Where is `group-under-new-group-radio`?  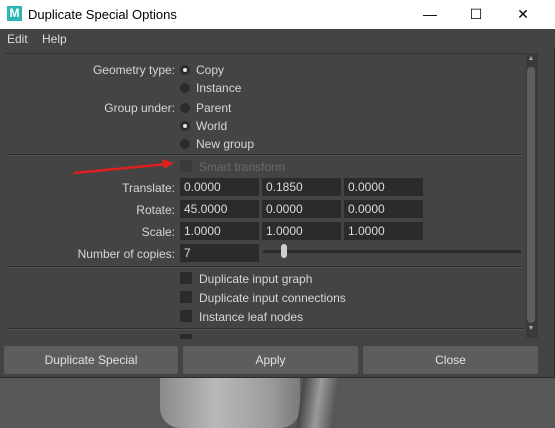 group-under-new-group-radio is located at coordinates (185, 144).